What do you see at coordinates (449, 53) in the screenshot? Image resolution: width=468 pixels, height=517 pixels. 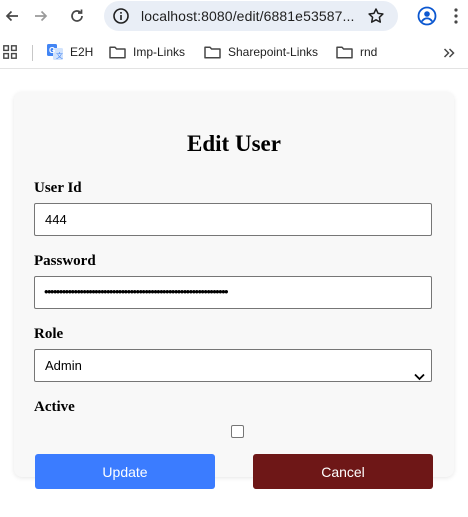 I see `bookmarks-overflow-icon` at bounding box center [449, 53].